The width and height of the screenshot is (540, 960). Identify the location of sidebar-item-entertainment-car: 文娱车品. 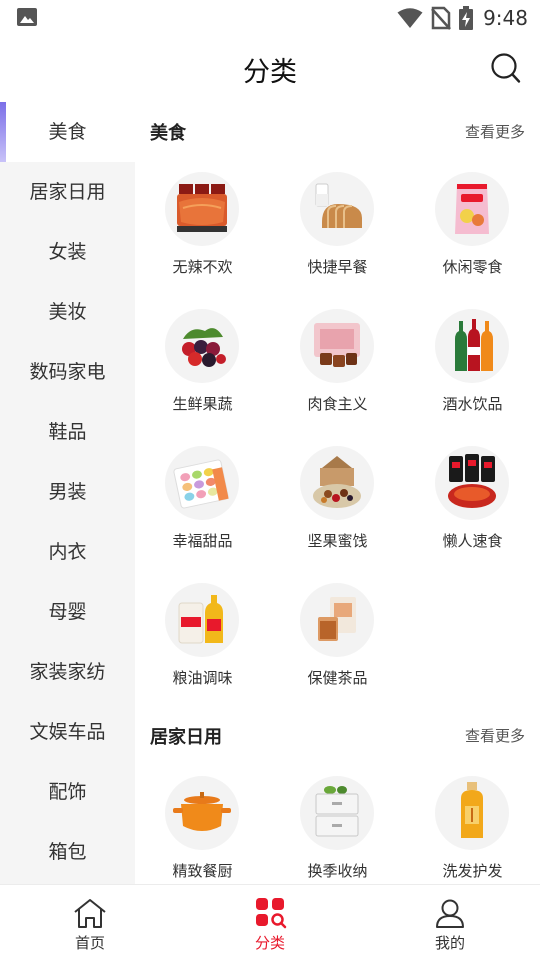
(67, 732).